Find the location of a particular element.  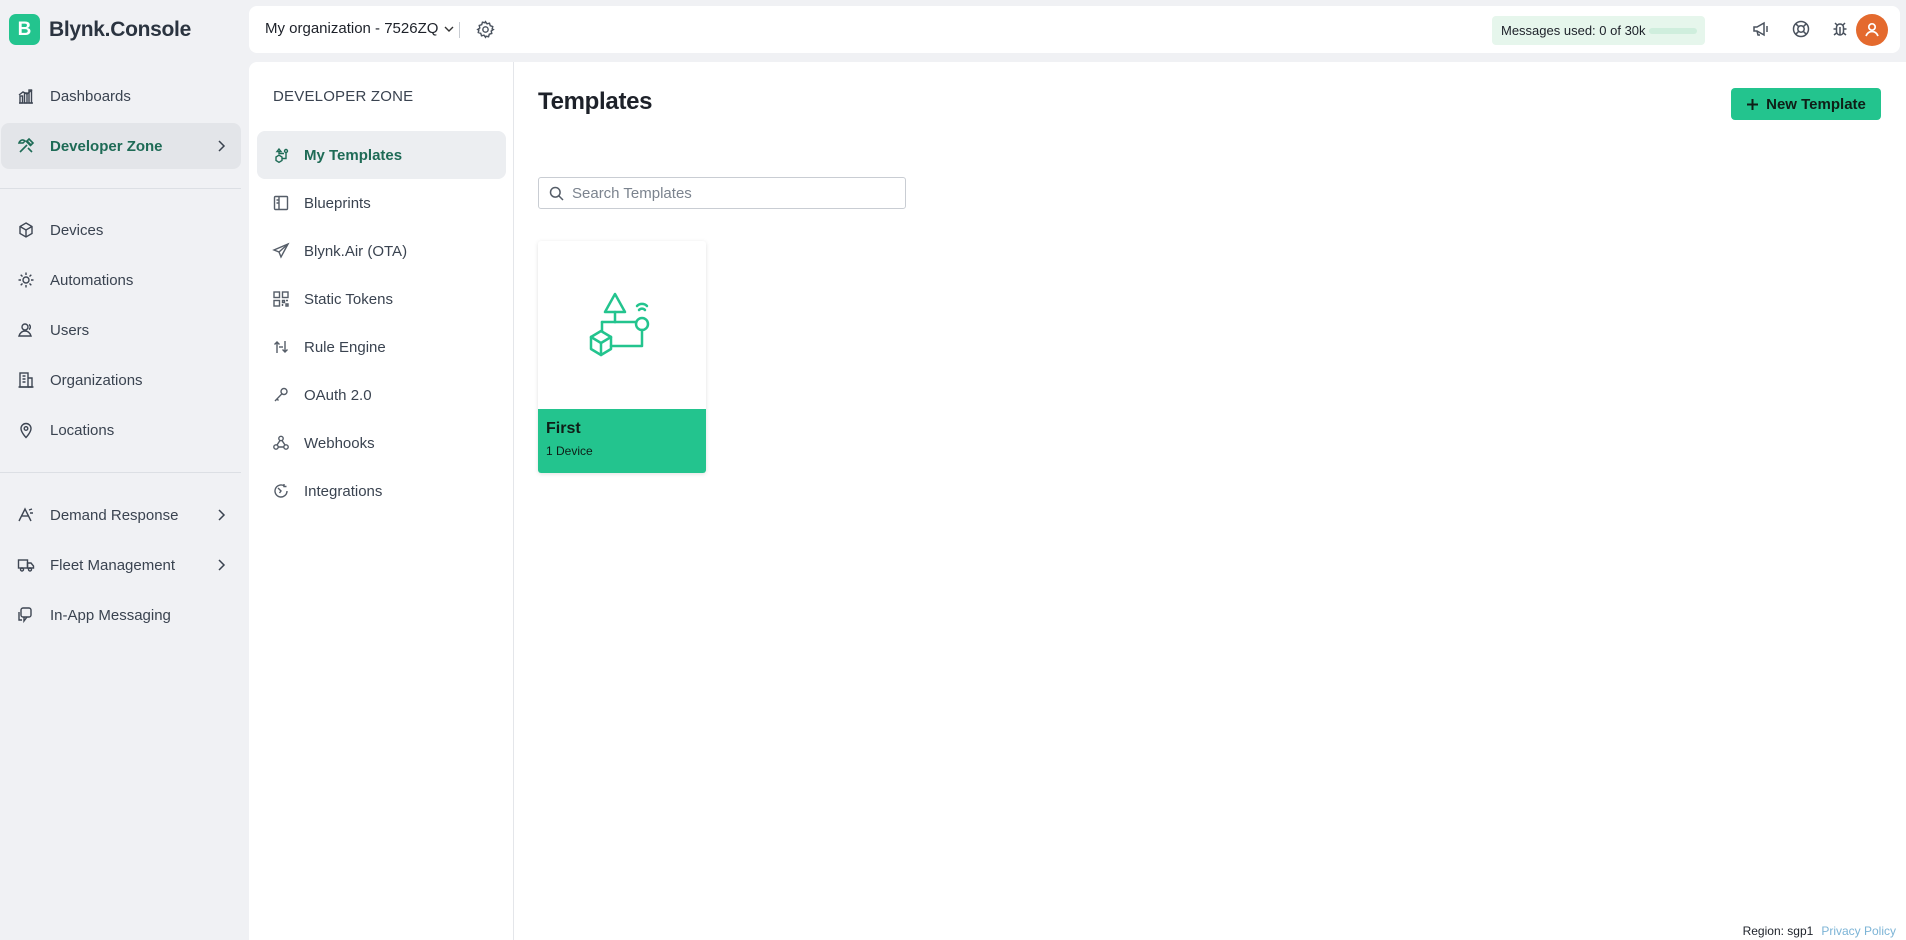

subnav-item-blynk-air: Blynk.Air (OTA) is located at coordinates (381, 251).